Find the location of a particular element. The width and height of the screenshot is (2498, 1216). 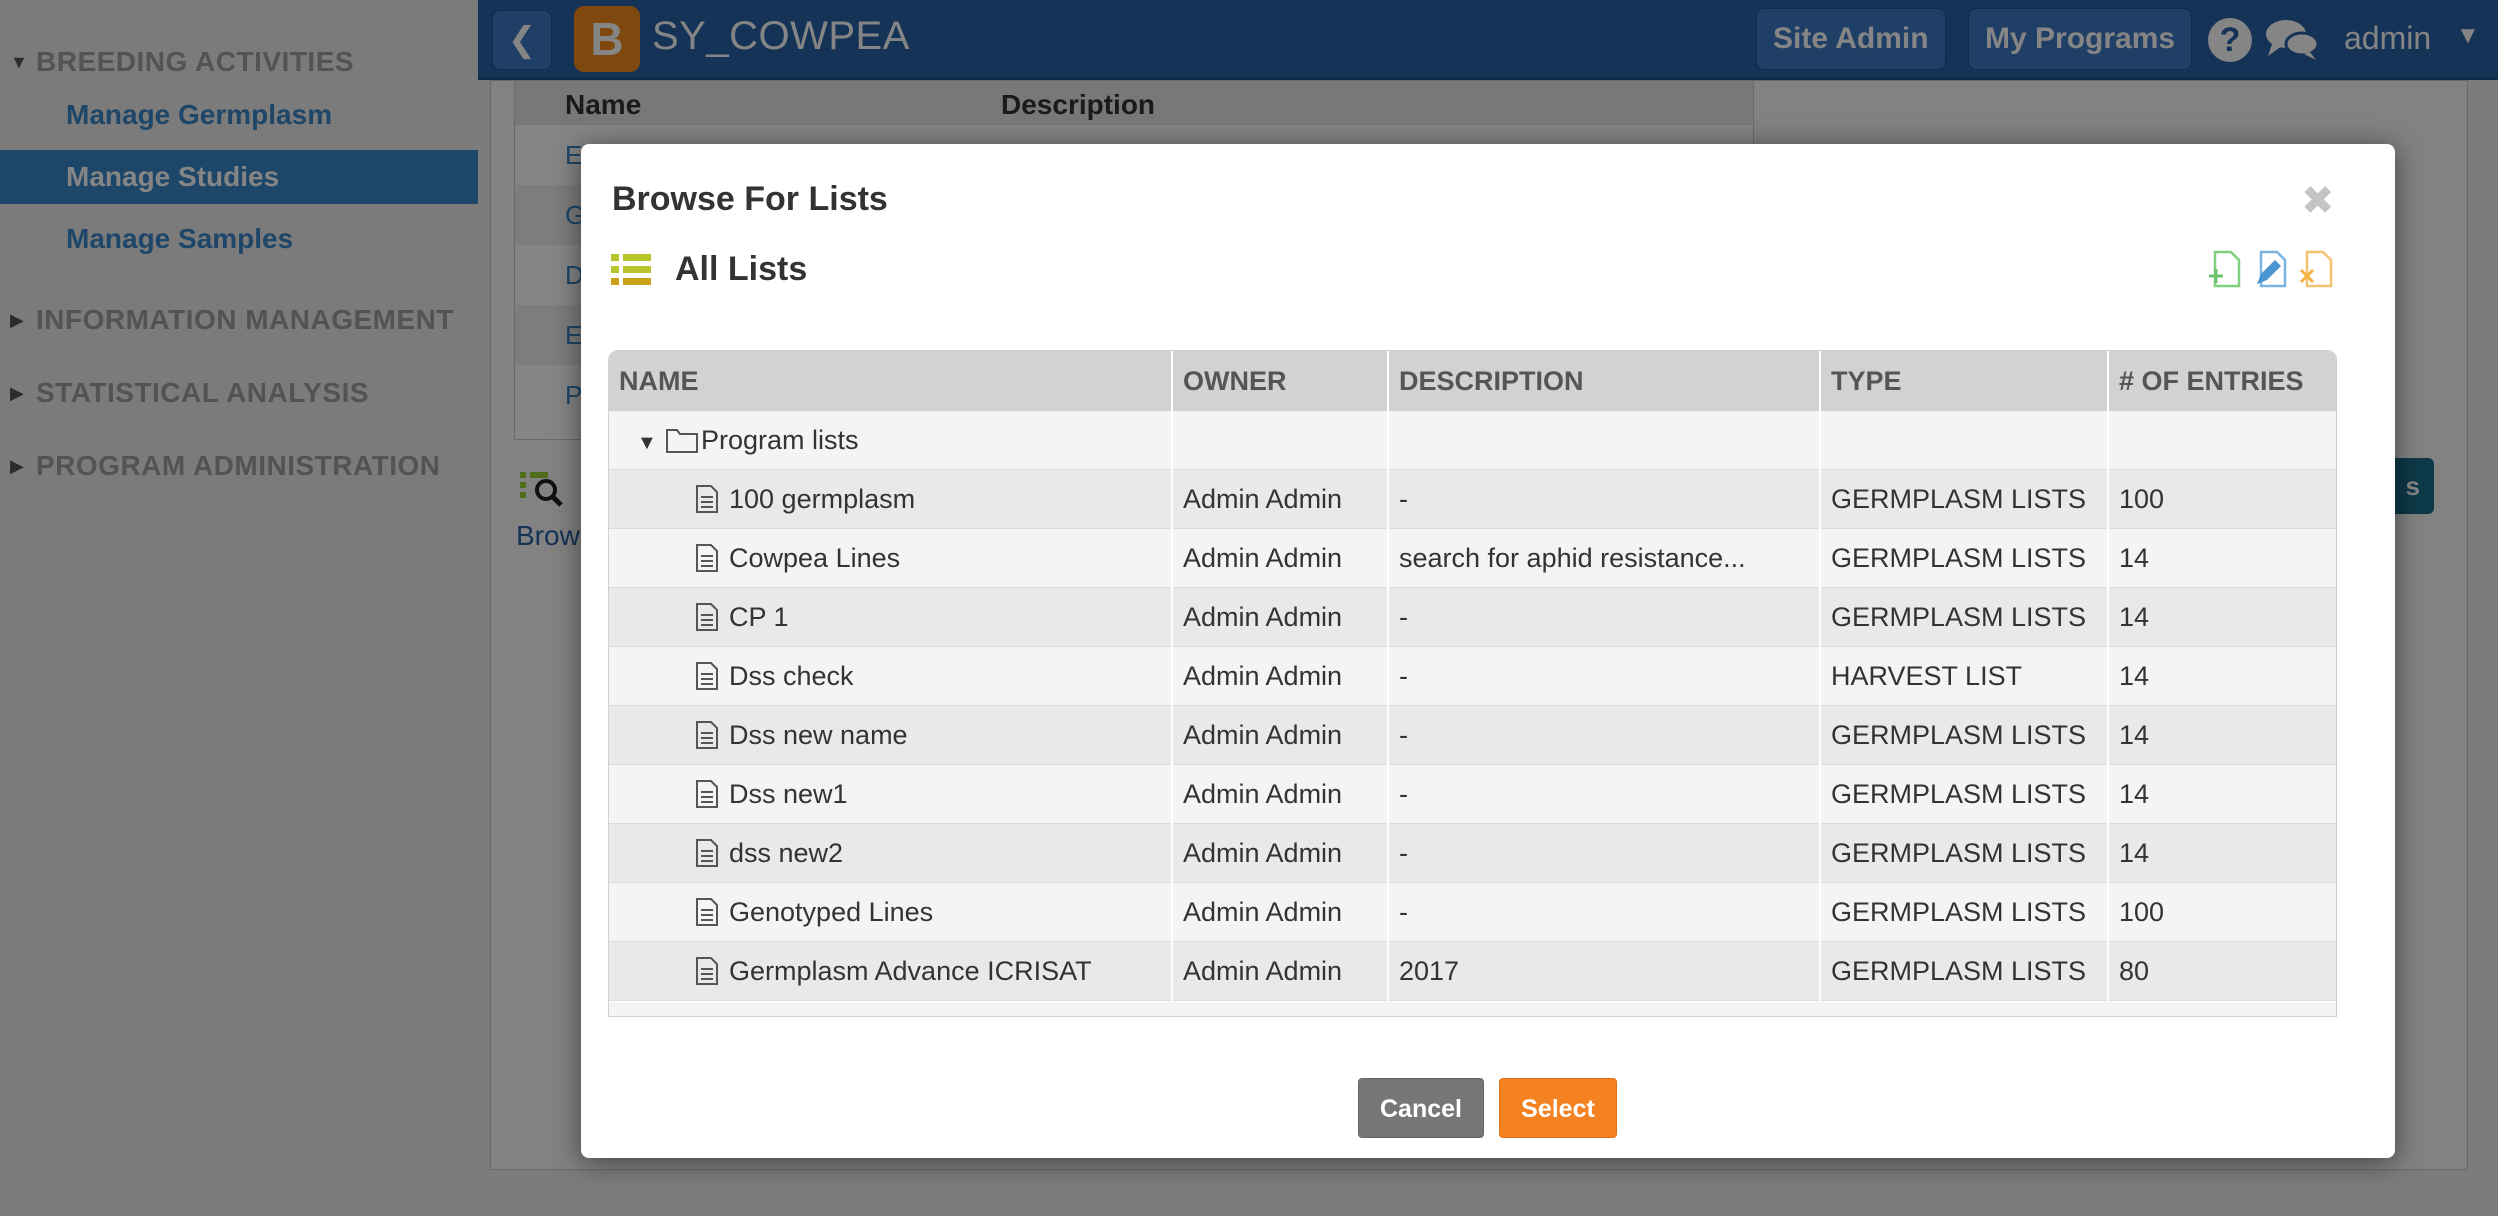

column-header-description: DESCRIPTION is located at coordinates (1605, 381).